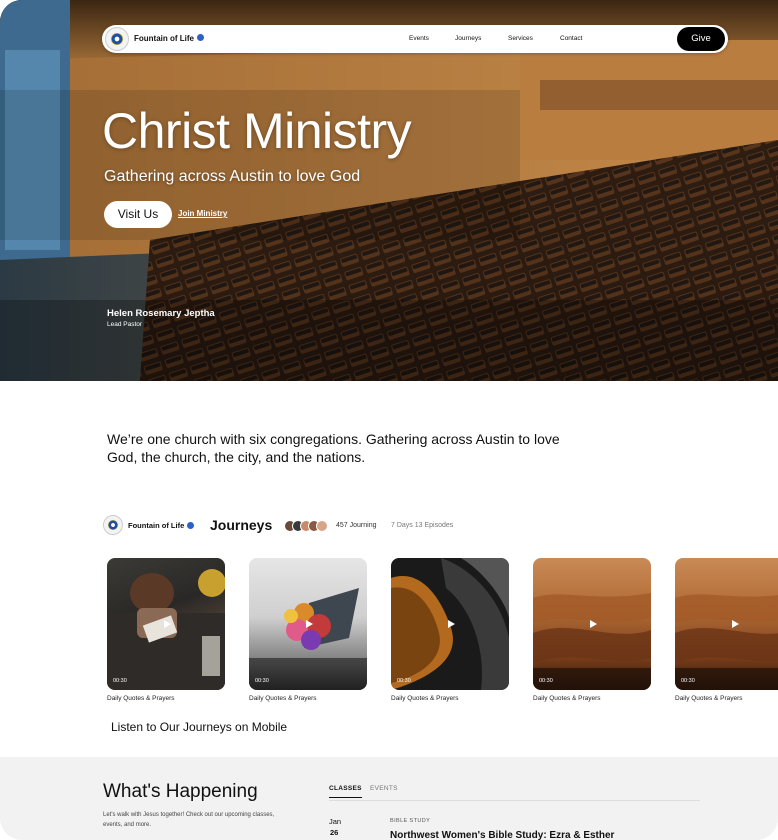 Image resolution: width=778 pixels, height=840 pixels. Describe the element at coordinates (334, 832) in the screenshot. I see `event-day: 26` at that location.